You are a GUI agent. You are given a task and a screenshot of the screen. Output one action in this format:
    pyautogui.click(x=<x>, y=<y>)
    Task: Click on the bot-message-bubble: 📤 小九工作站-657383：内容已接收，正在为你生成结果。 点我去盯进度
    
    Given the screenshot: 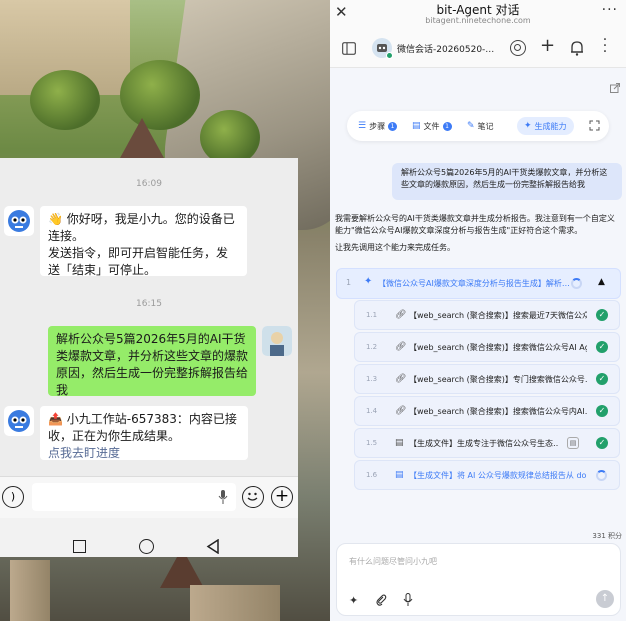 What is the action you would take?
    pyautogui.click(x=144, y=433)
    